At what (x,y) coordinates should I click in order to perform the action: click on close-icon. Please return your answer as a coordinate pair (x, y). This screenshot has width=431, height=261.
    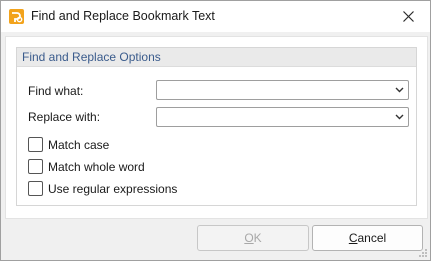
    Looking at the image, I should click on (408, 16).